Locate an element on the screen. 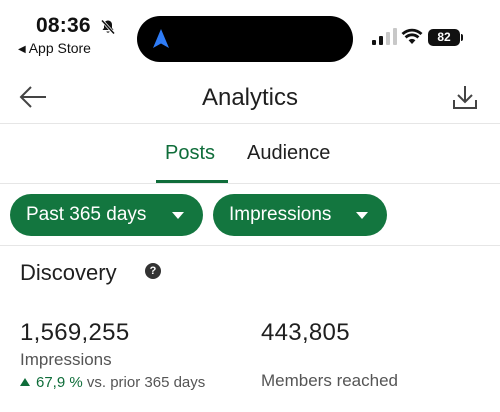 This screenshot has width=500, height=412. bell-muted-icon is located at coordinates (108, 27).